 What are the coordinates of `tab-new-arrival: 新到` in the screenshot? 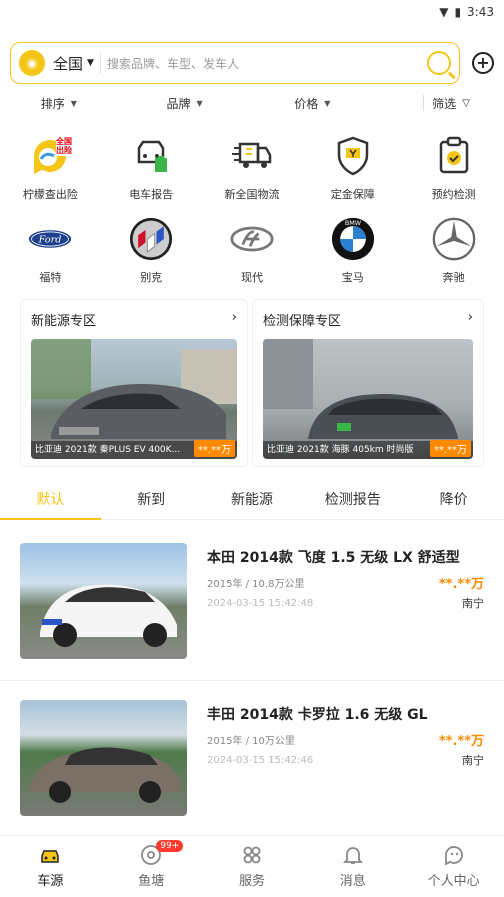 It's located at (151, 501).